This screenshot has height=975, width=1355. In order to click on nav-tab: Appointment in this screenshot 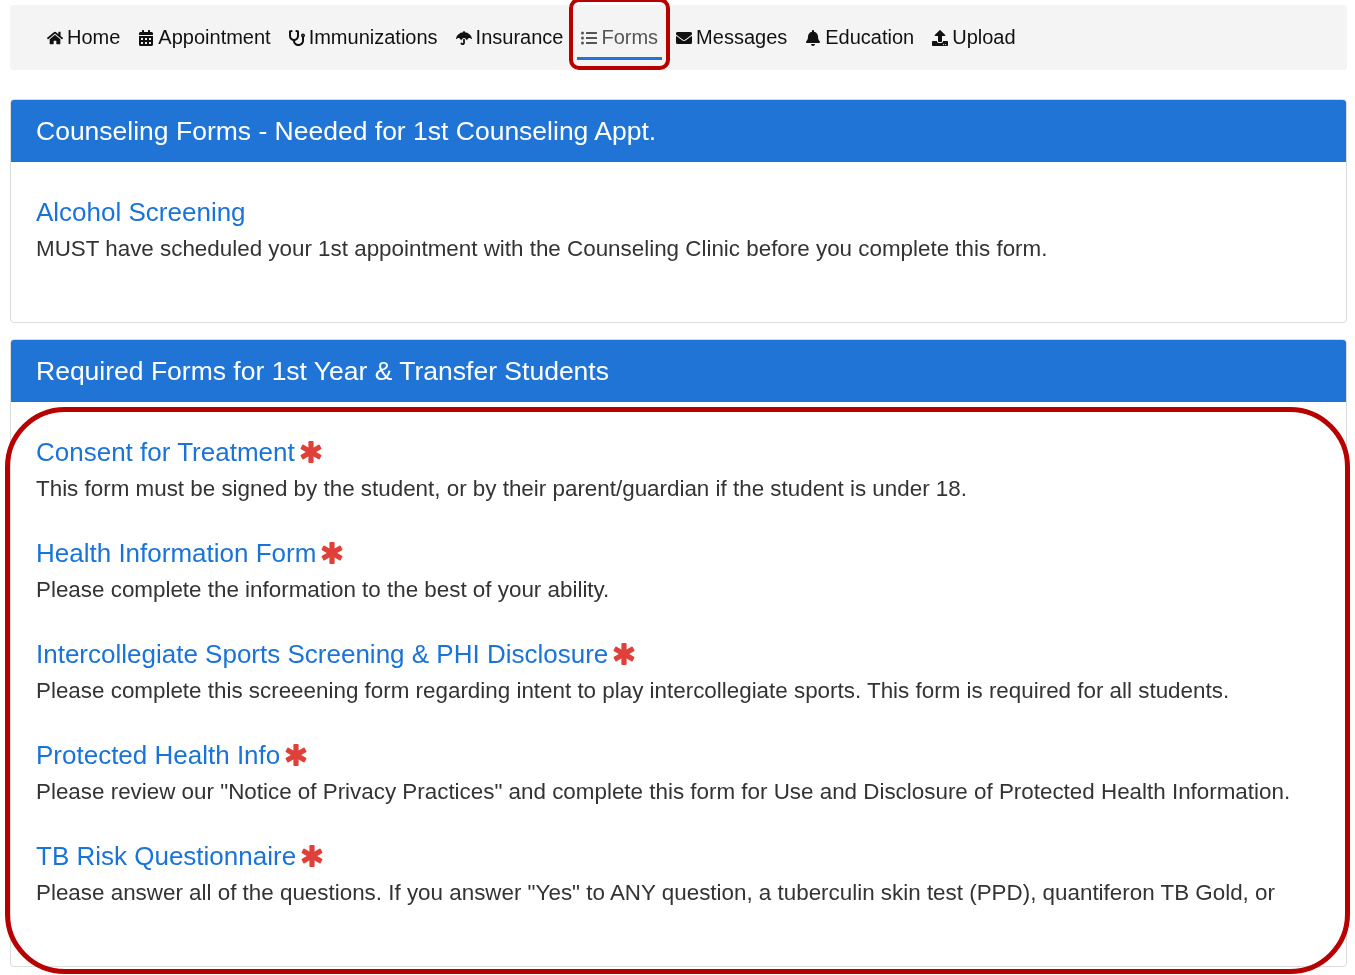, I will do `click(204, 39)`.